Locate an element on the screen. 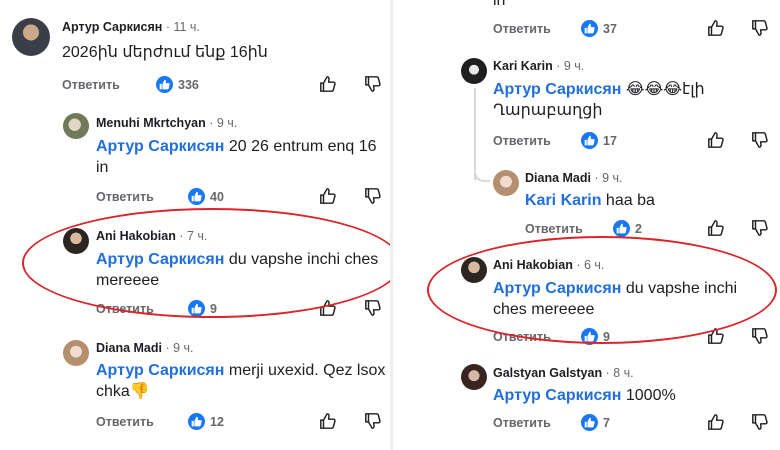 This screenshot has height=450, width=780. comment-text: Артур Саркисян 20 26 entrum enq 16 in is located at coordinates (241, 157).